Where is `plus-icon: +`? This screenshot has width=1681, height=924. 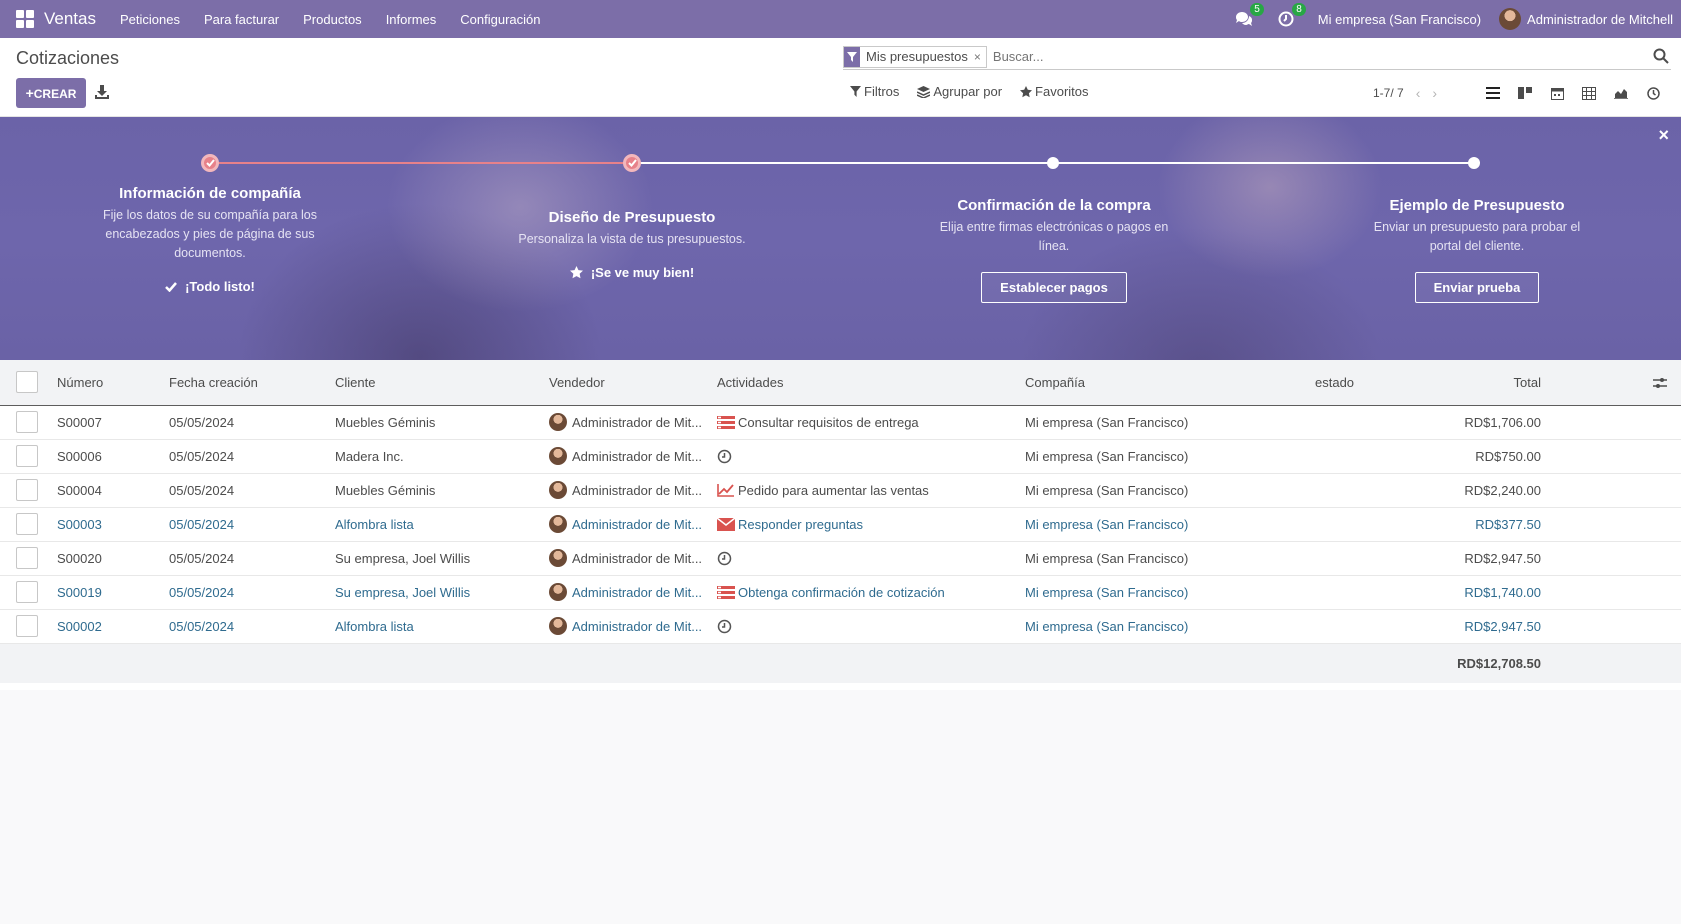 plus-icon: + is located at coordinates (29, 93).